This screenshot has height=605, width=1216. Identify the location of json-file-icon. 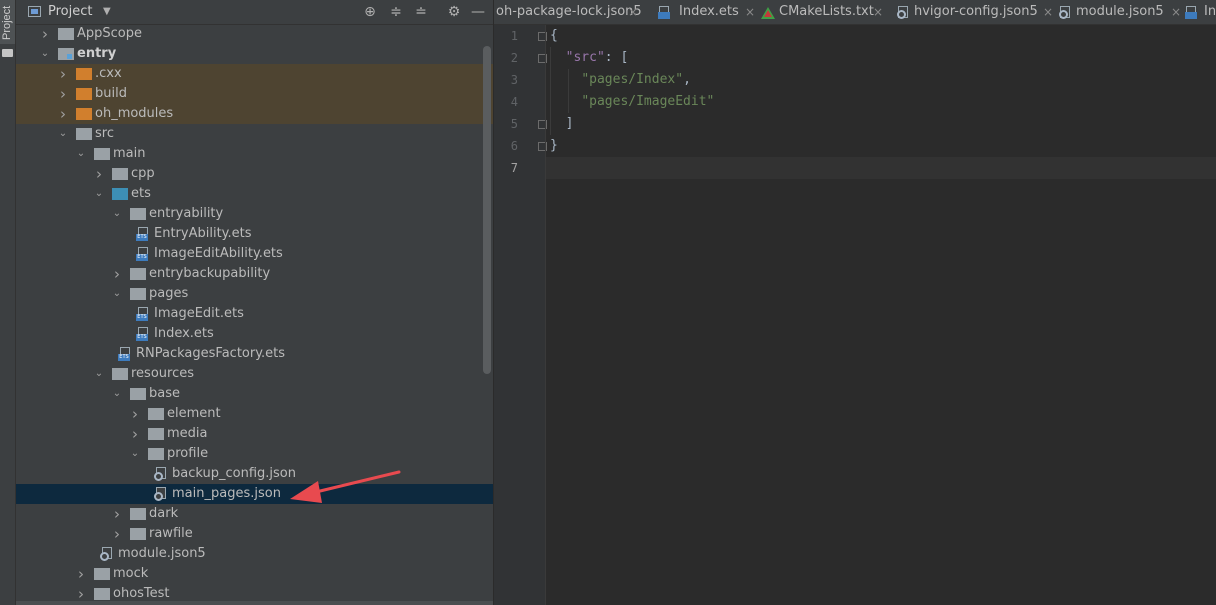
(1066, 12).